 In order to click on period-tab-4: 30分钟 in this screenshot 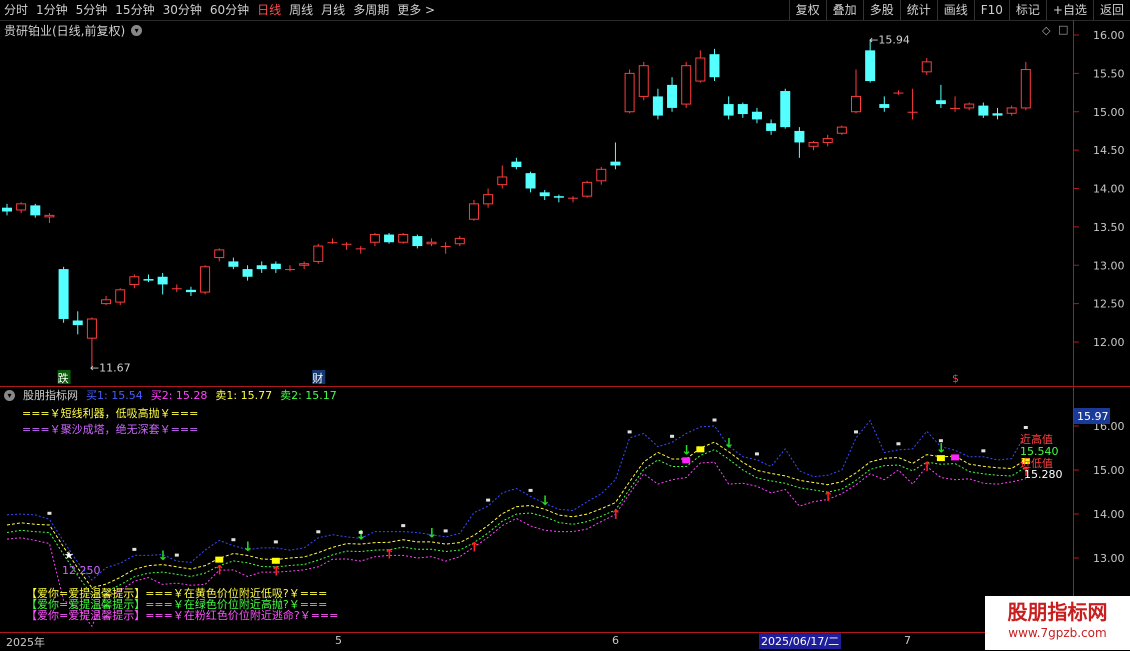, I will do `click(182, 10)`.